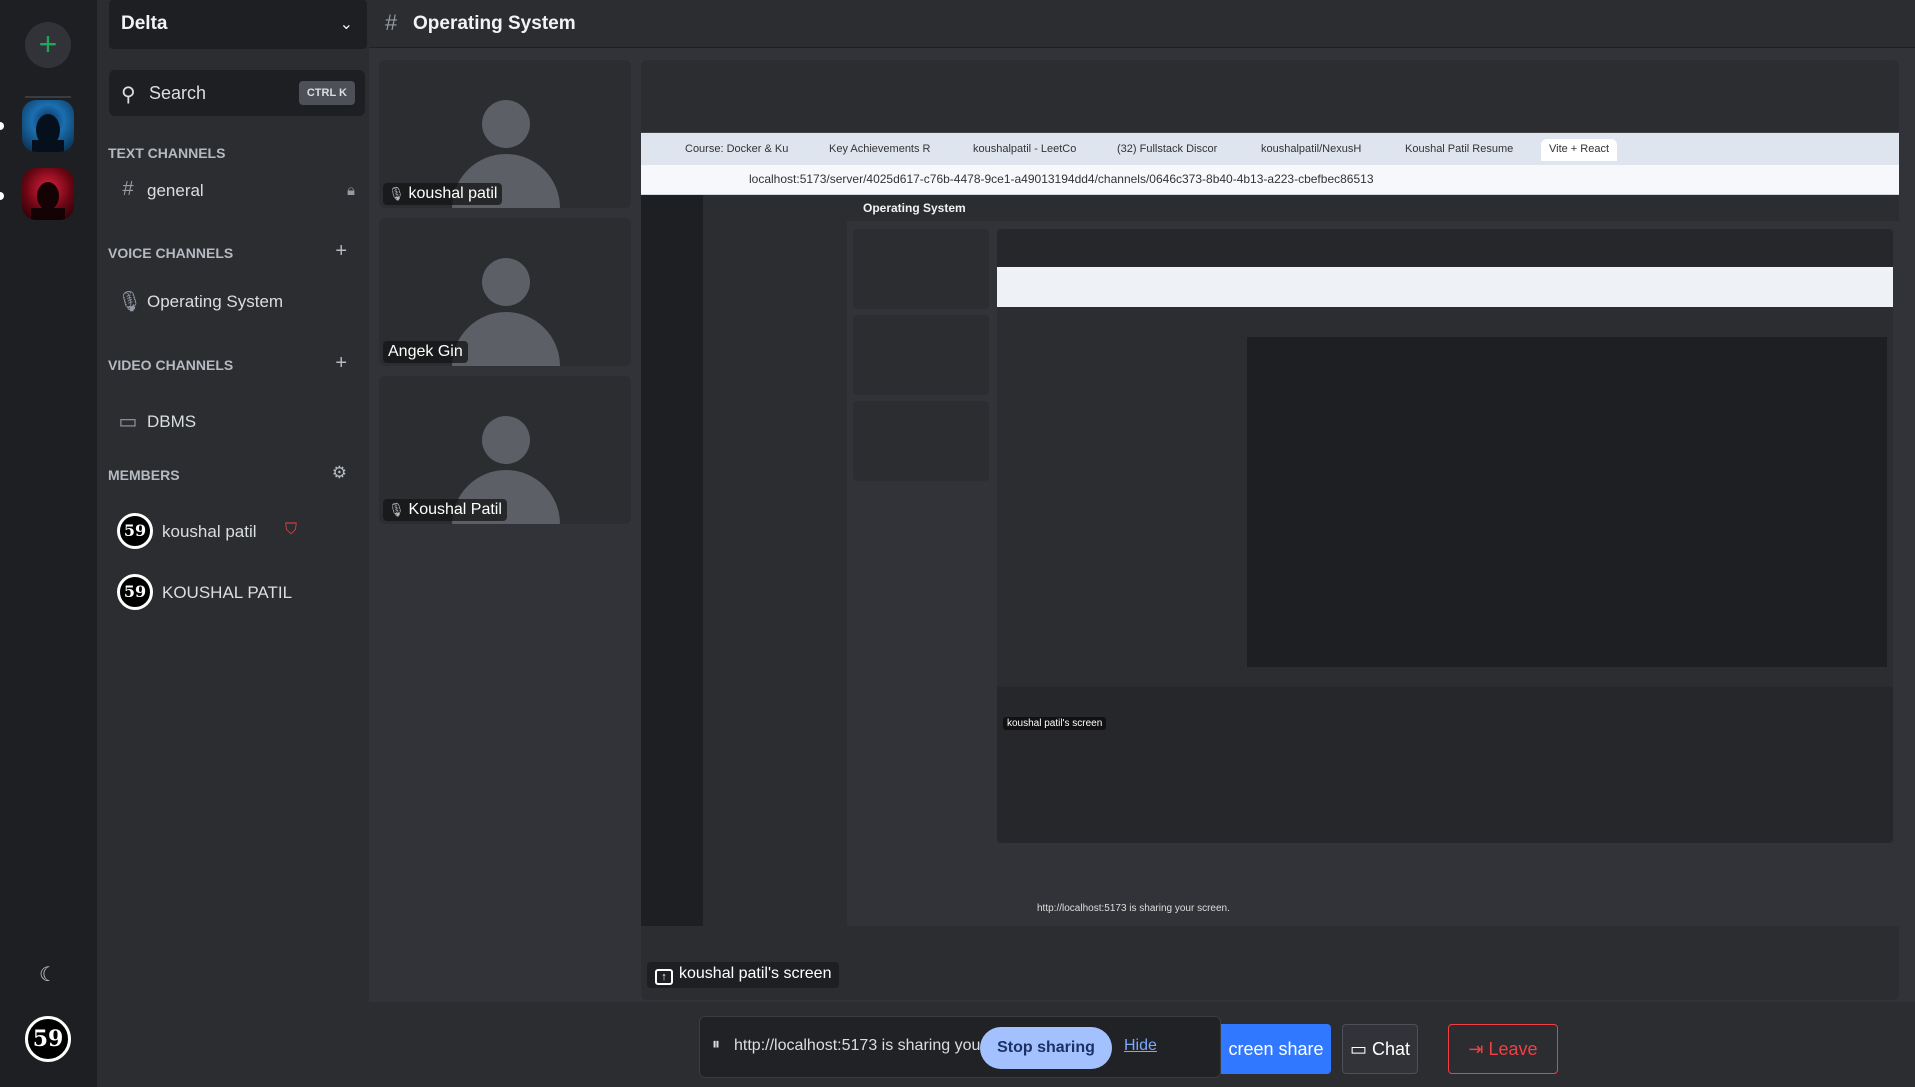  I want to click on add-voice-channel-button: +, so click(341, 251).